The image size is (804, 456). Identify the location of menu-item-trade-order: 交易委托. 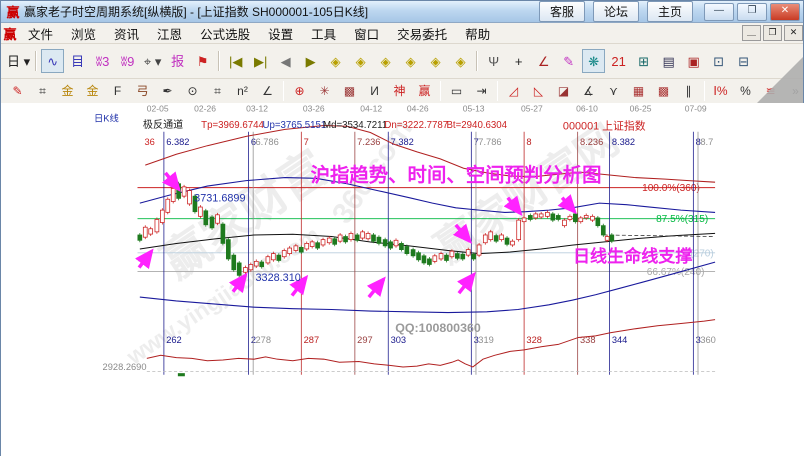
(422, 33).